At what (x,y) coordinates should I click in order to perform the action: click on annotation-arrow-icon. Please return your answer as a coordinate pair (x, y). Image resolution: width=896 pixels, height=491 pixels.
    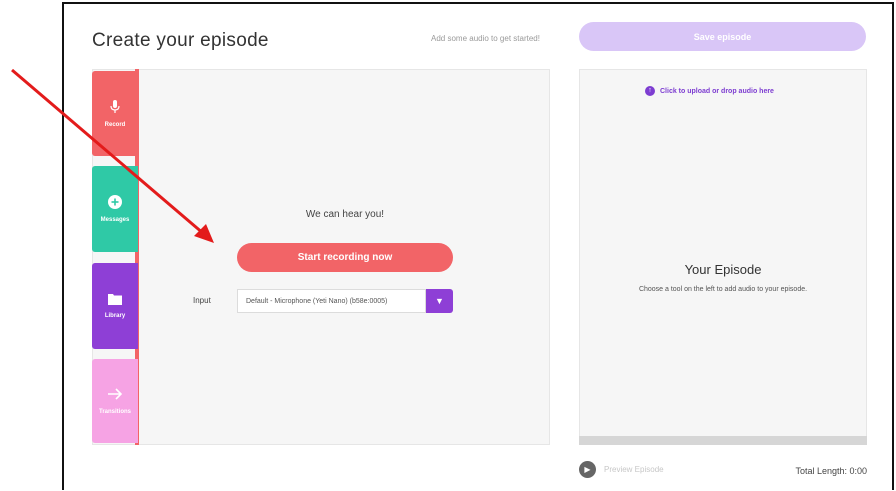
    Looking at the image, I should click on (112, 155).